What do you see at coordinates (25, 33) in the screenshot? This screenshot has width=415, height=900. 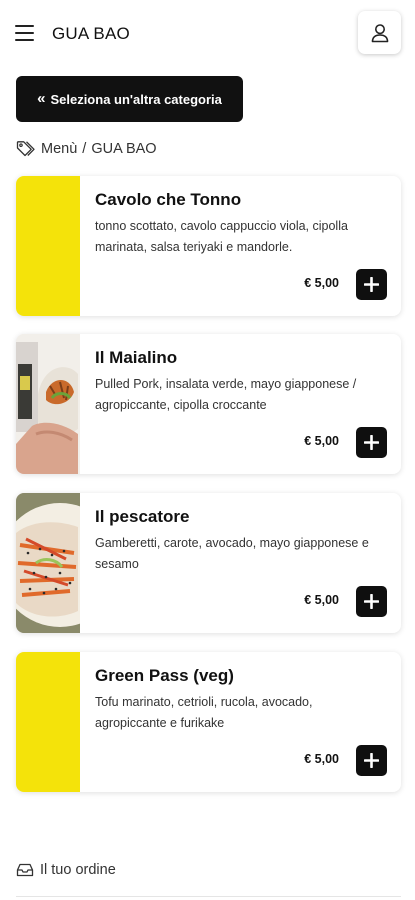 I see `hamburger-icon` at bounding box center [25, 33].